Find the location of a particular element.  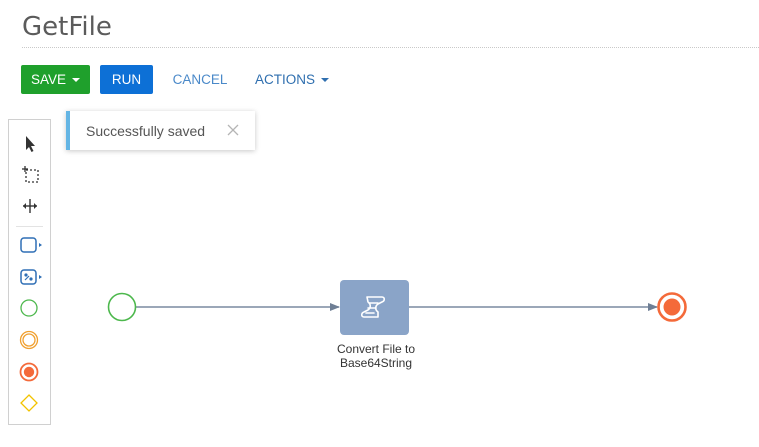

gateway-diamond-icon is located at coordinates (30, 403).